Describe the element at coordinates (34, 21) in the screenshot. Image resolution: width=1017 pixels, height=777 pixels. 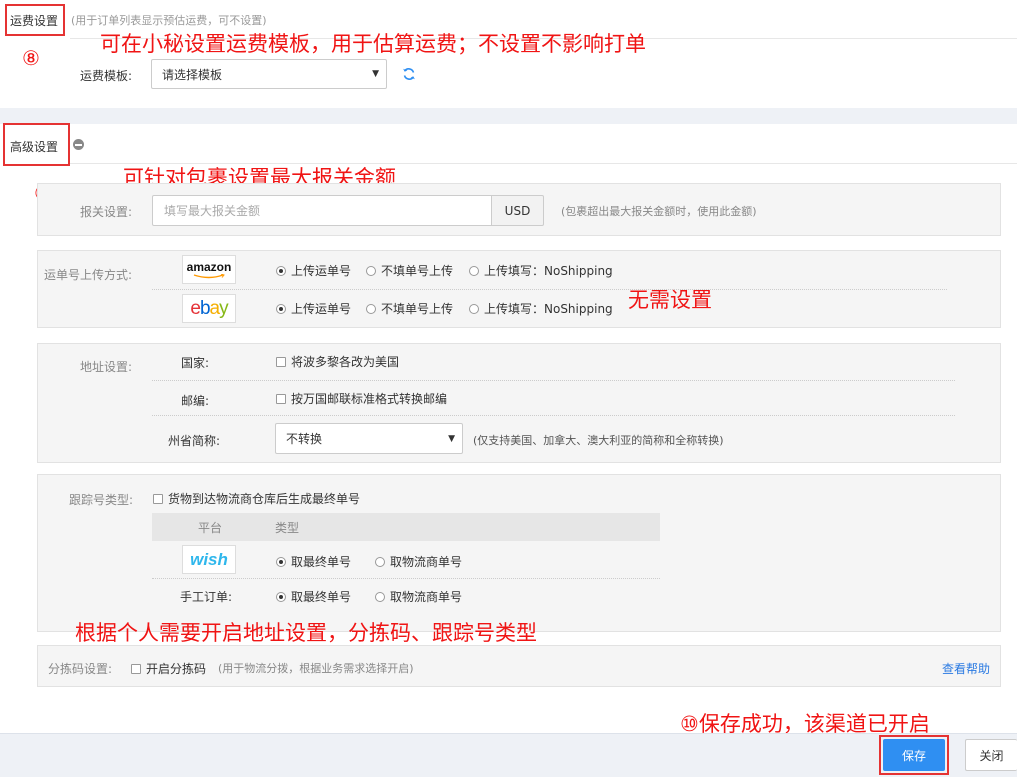
I see `freight-section-title: 运费设置` at that location.